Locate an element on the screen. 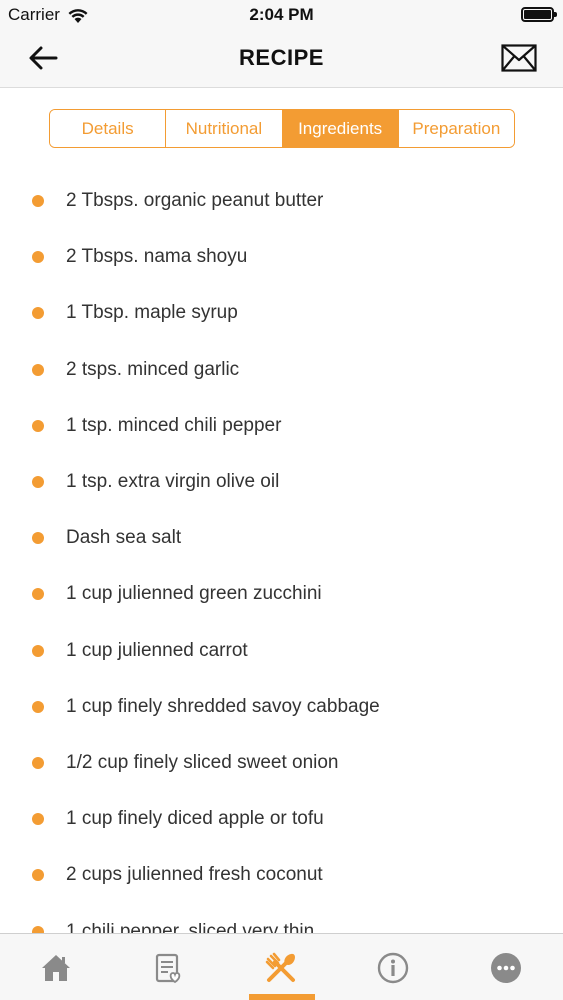 Image resolution: width=563 pixels, height=1000 pixels. list-item: 1 Tbsp. maple syrup is located at coordinates (281, 313).